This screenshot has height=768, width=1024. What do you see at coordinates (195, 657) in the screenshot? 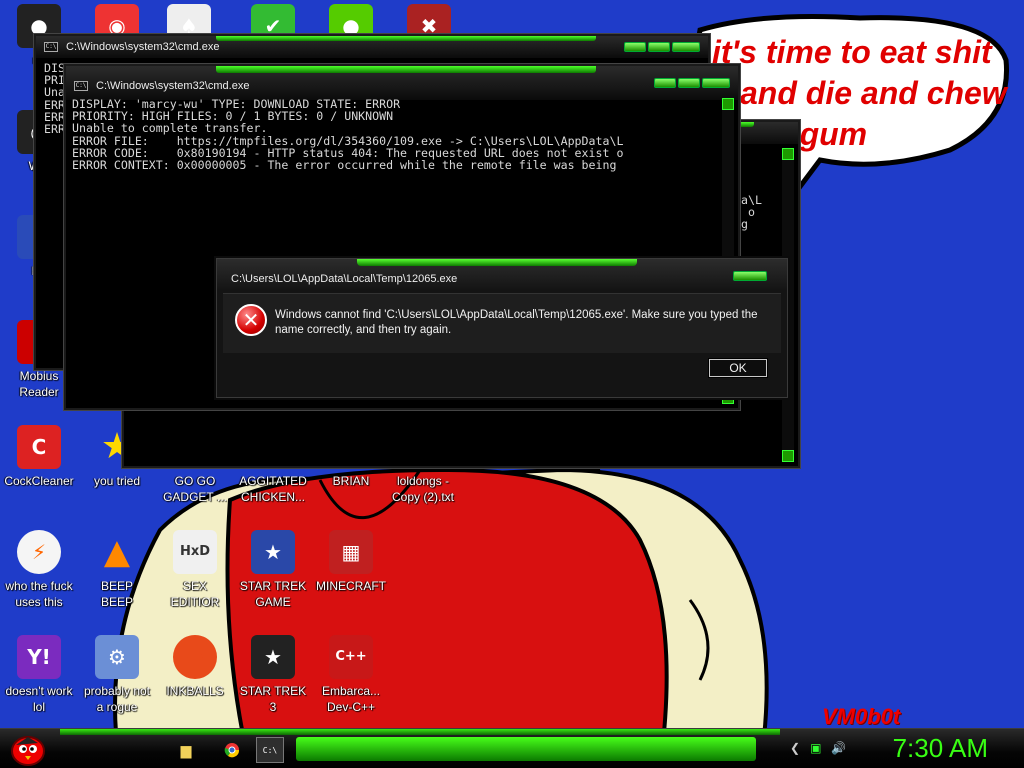
I see `ball-icon: ●` at bounding box center [195, 657].